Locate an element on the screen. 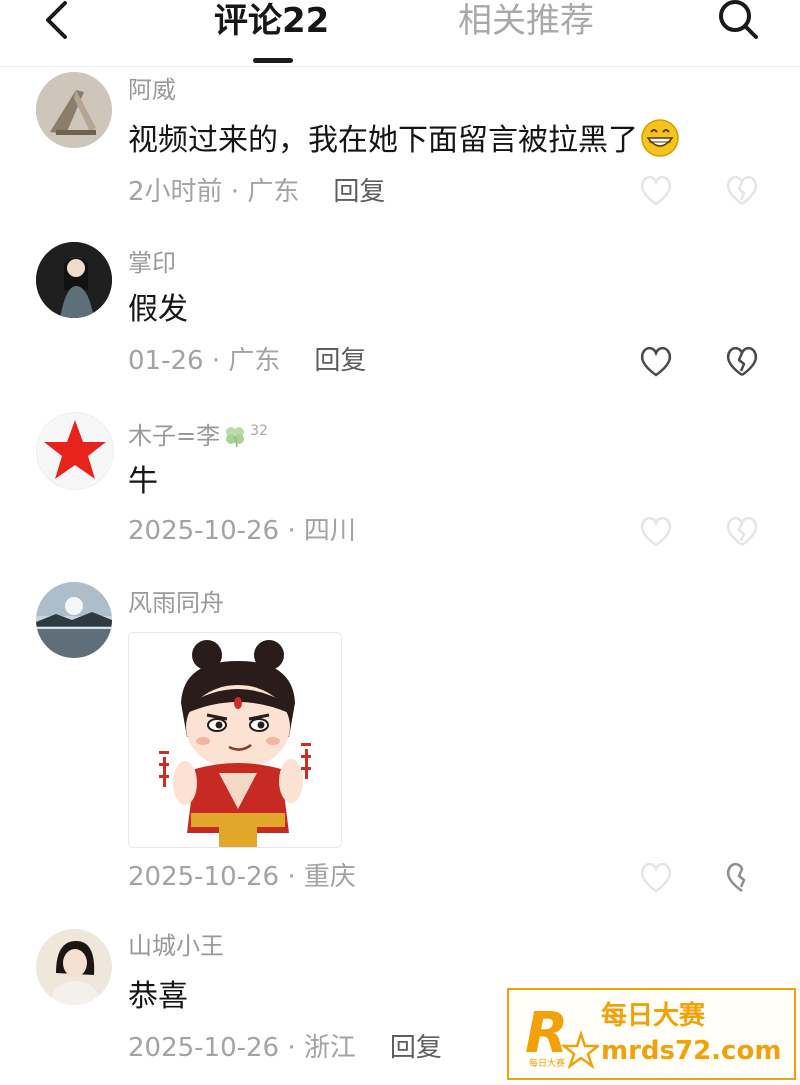 Image resolution: width=800 pixels, height=1085 pixels. watermark-logo-subtext: 每日大赛 is located at coordinates (547, 1063).